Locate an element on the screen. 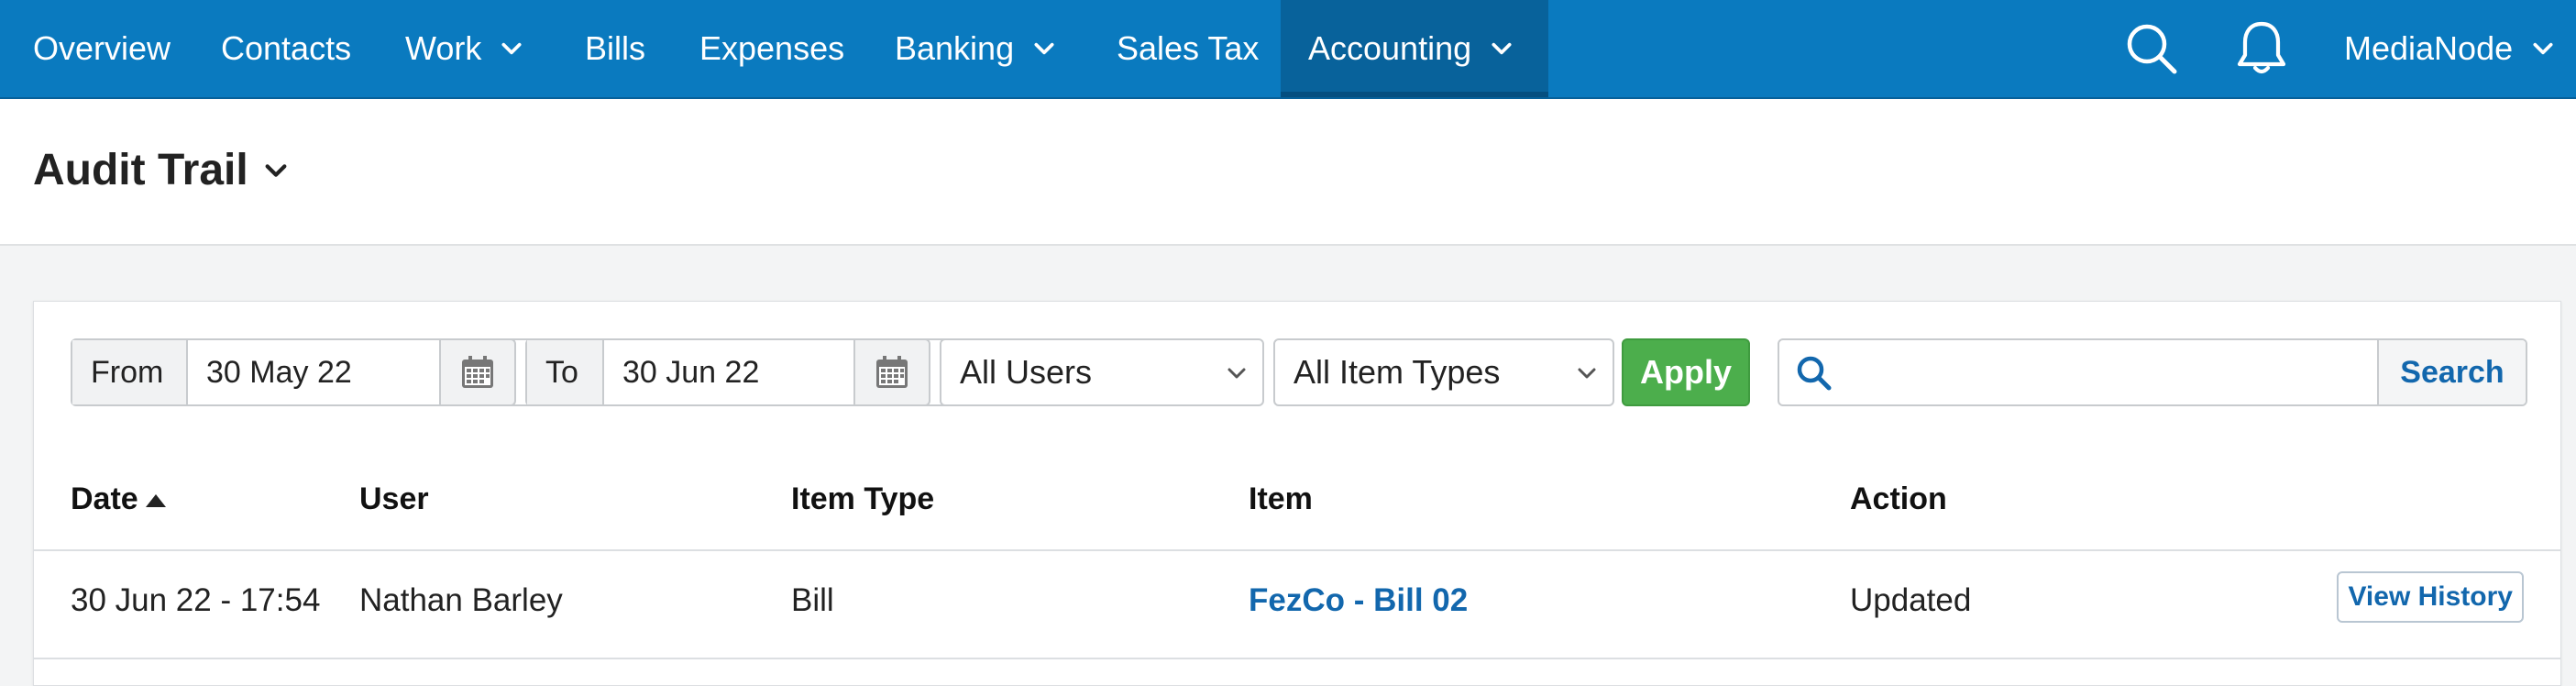 Image resolution: width=2576 pixels, height=686 pixels. nav-item-accounting: Accounting is located at coordinates (1414, 48).